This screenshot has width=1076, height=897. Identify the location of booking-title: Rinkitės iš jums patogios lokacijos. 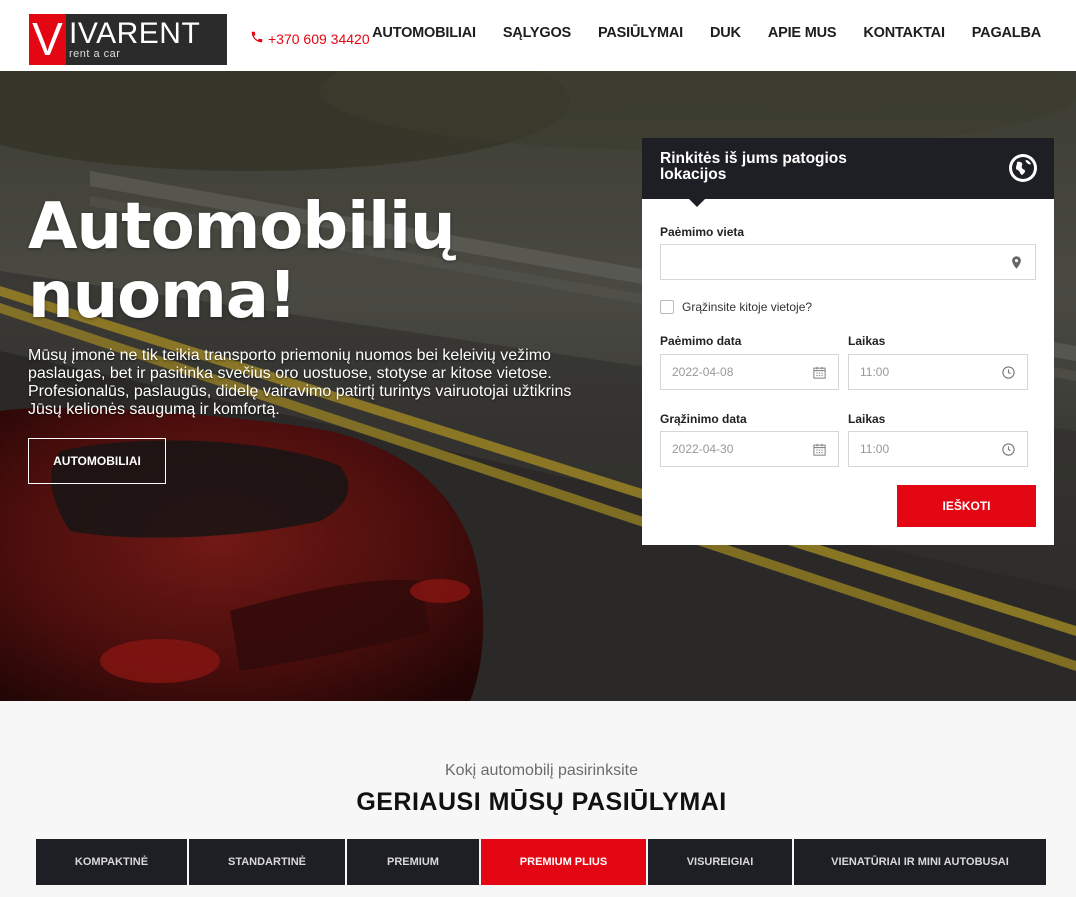
(753, 166).